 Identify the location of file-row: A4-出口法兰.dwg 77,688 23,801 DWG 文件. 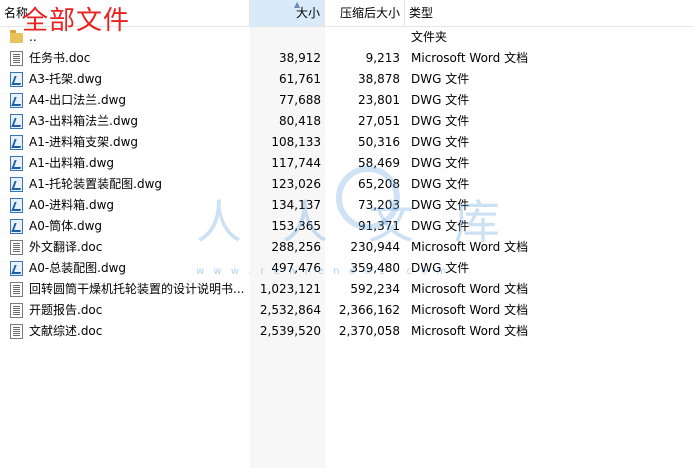
(347, 100).